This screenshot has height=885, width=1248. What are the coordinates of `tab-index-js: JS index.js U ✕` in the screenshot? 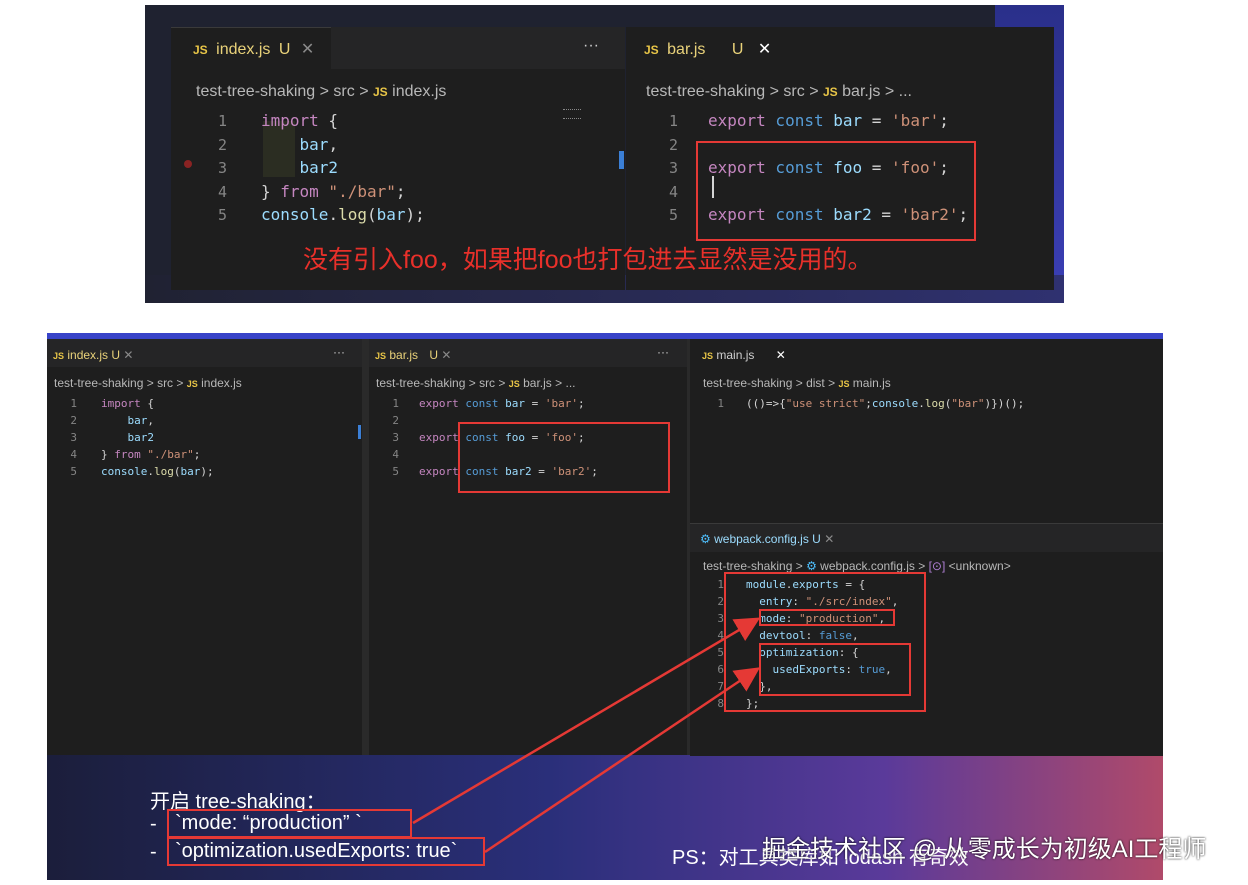 It's located at (253, 49).